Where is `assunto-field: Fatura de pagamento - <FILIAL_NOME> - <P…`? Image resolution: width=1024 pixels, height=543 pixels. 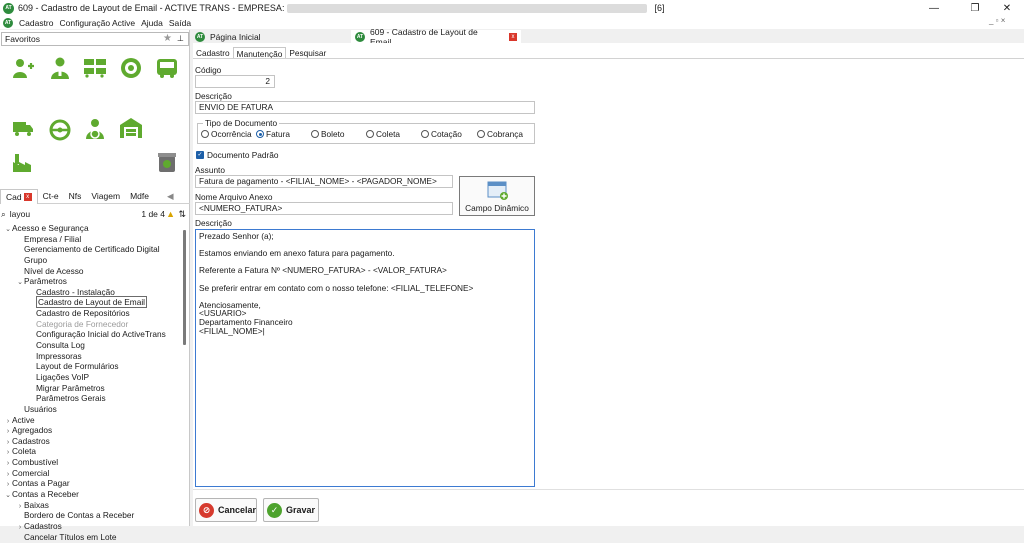
assunto-field: Fatura de pagamento - <FILIAL_NOME> - <P… is located at coordinates (324, 181).